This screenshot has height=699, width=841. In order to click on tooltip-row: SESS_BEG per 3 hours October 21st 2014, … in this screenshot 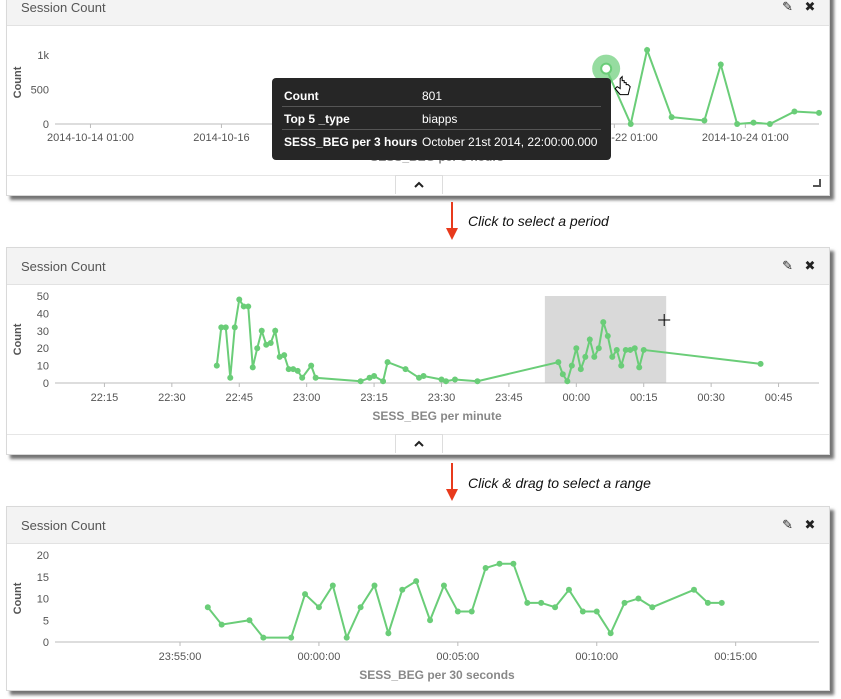, I will do `click(441, 141)`.